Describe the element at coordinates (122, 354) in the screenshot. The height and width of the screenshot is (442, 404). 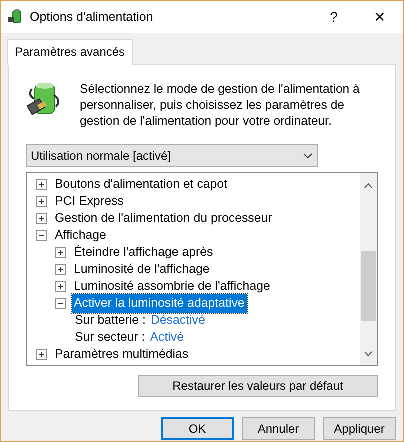
I see `tree-item: Paramètres multimédias` at that location.